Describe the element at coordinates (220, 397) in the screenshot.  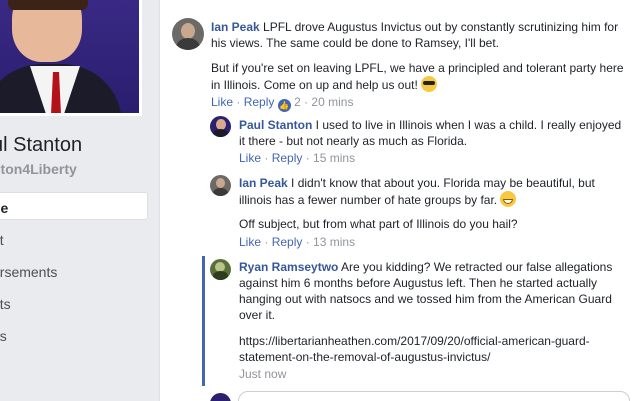
I see `avatar-current-user` at that location.